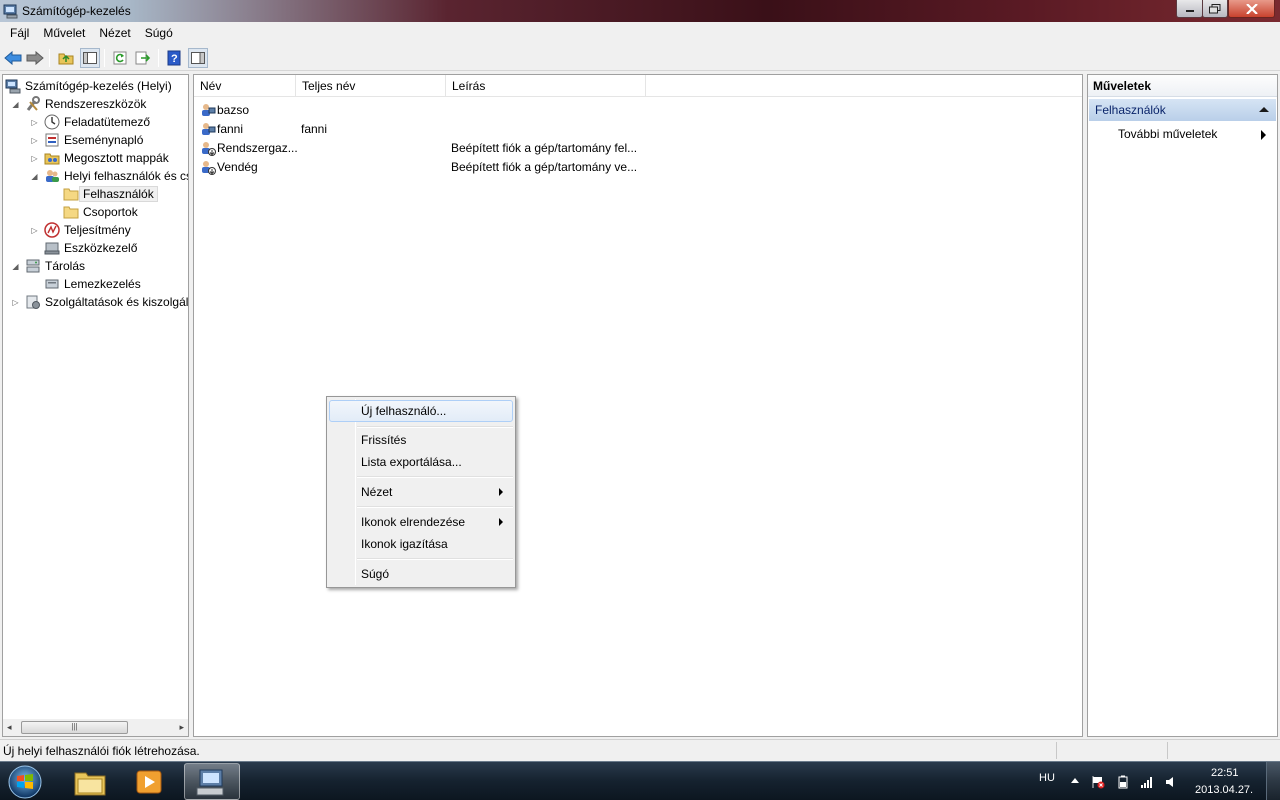 This screenshot has height=800, width=1280. Describe the element at coordinates (48, 266) in the screenshot. I see `tree-node-storage: ◢ Tárolás` at that location.